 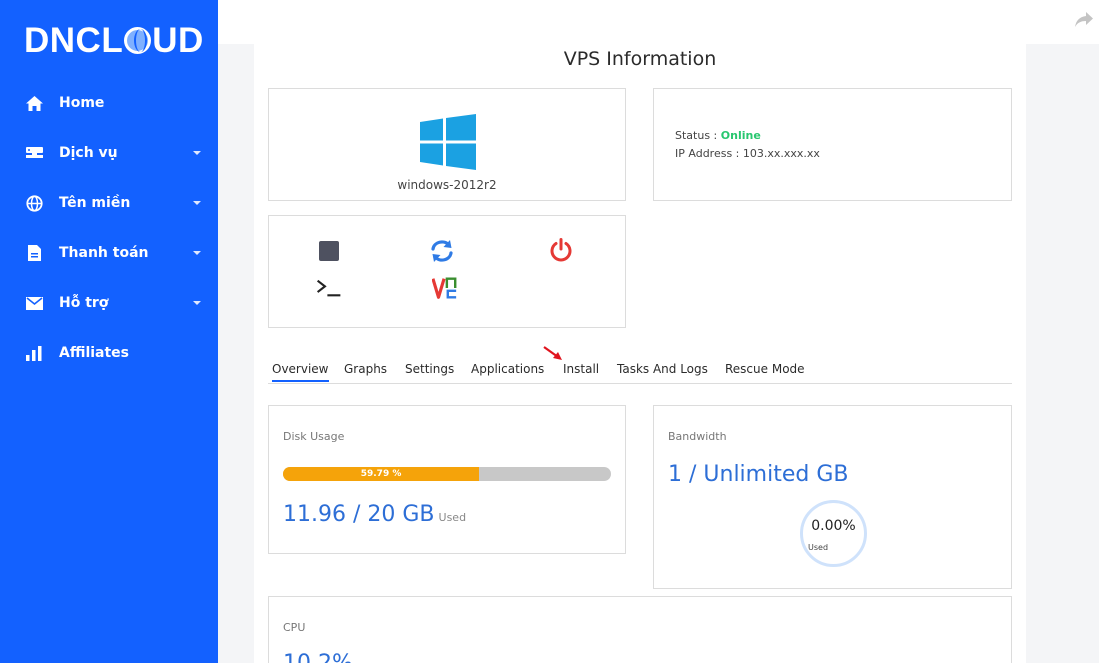 I want to click on disk-usage-label: Disk Usage, so click(x=314, y=436).